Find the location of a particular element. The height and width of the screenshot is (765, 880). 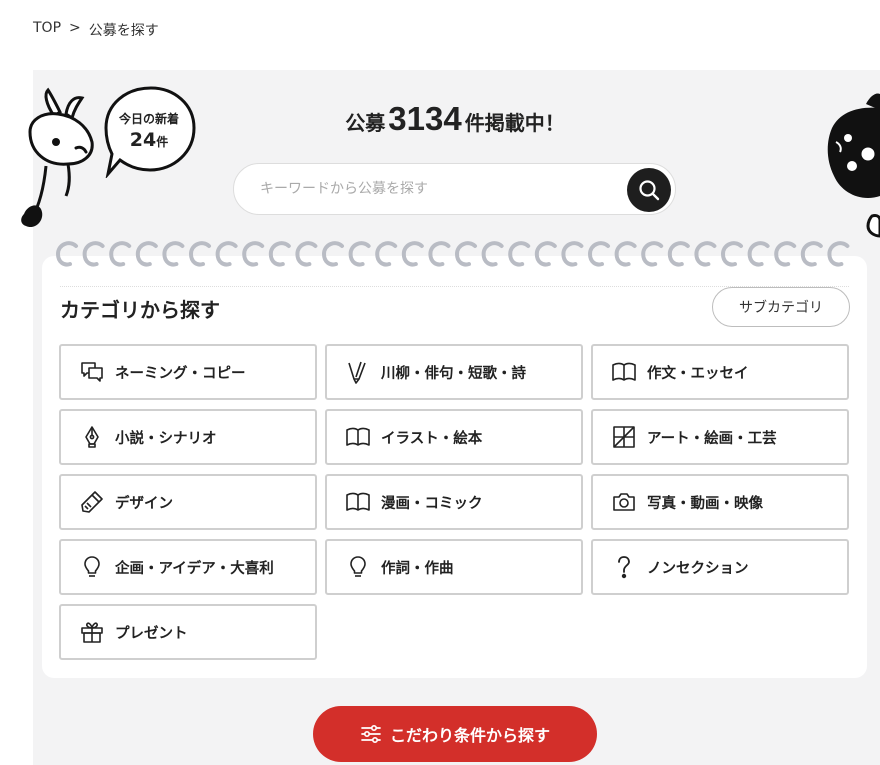

category-label: デザイン is located at coordinates (144, 503).